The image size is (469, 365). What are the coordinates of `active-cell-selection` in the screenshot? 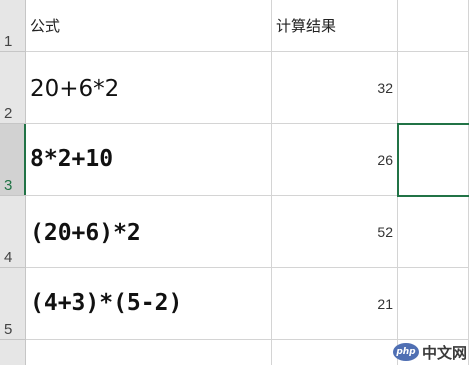 It's located at (433, 160).